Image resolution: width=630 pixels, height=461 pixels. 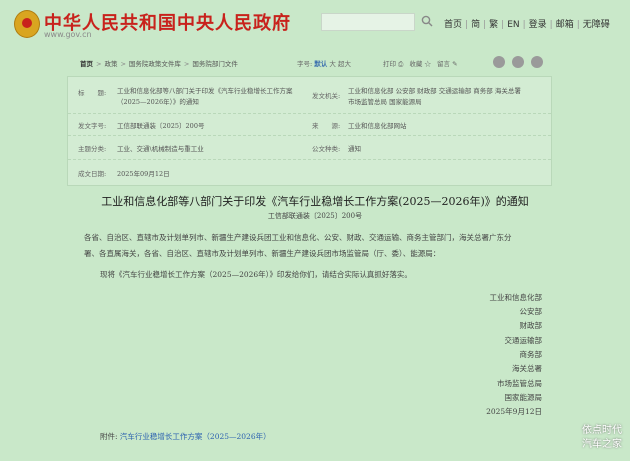 What do you see at coordinates (602, 430) in the screenshot?
I see `watermark-line1: 依点时代` at bounding box center [602, 430].